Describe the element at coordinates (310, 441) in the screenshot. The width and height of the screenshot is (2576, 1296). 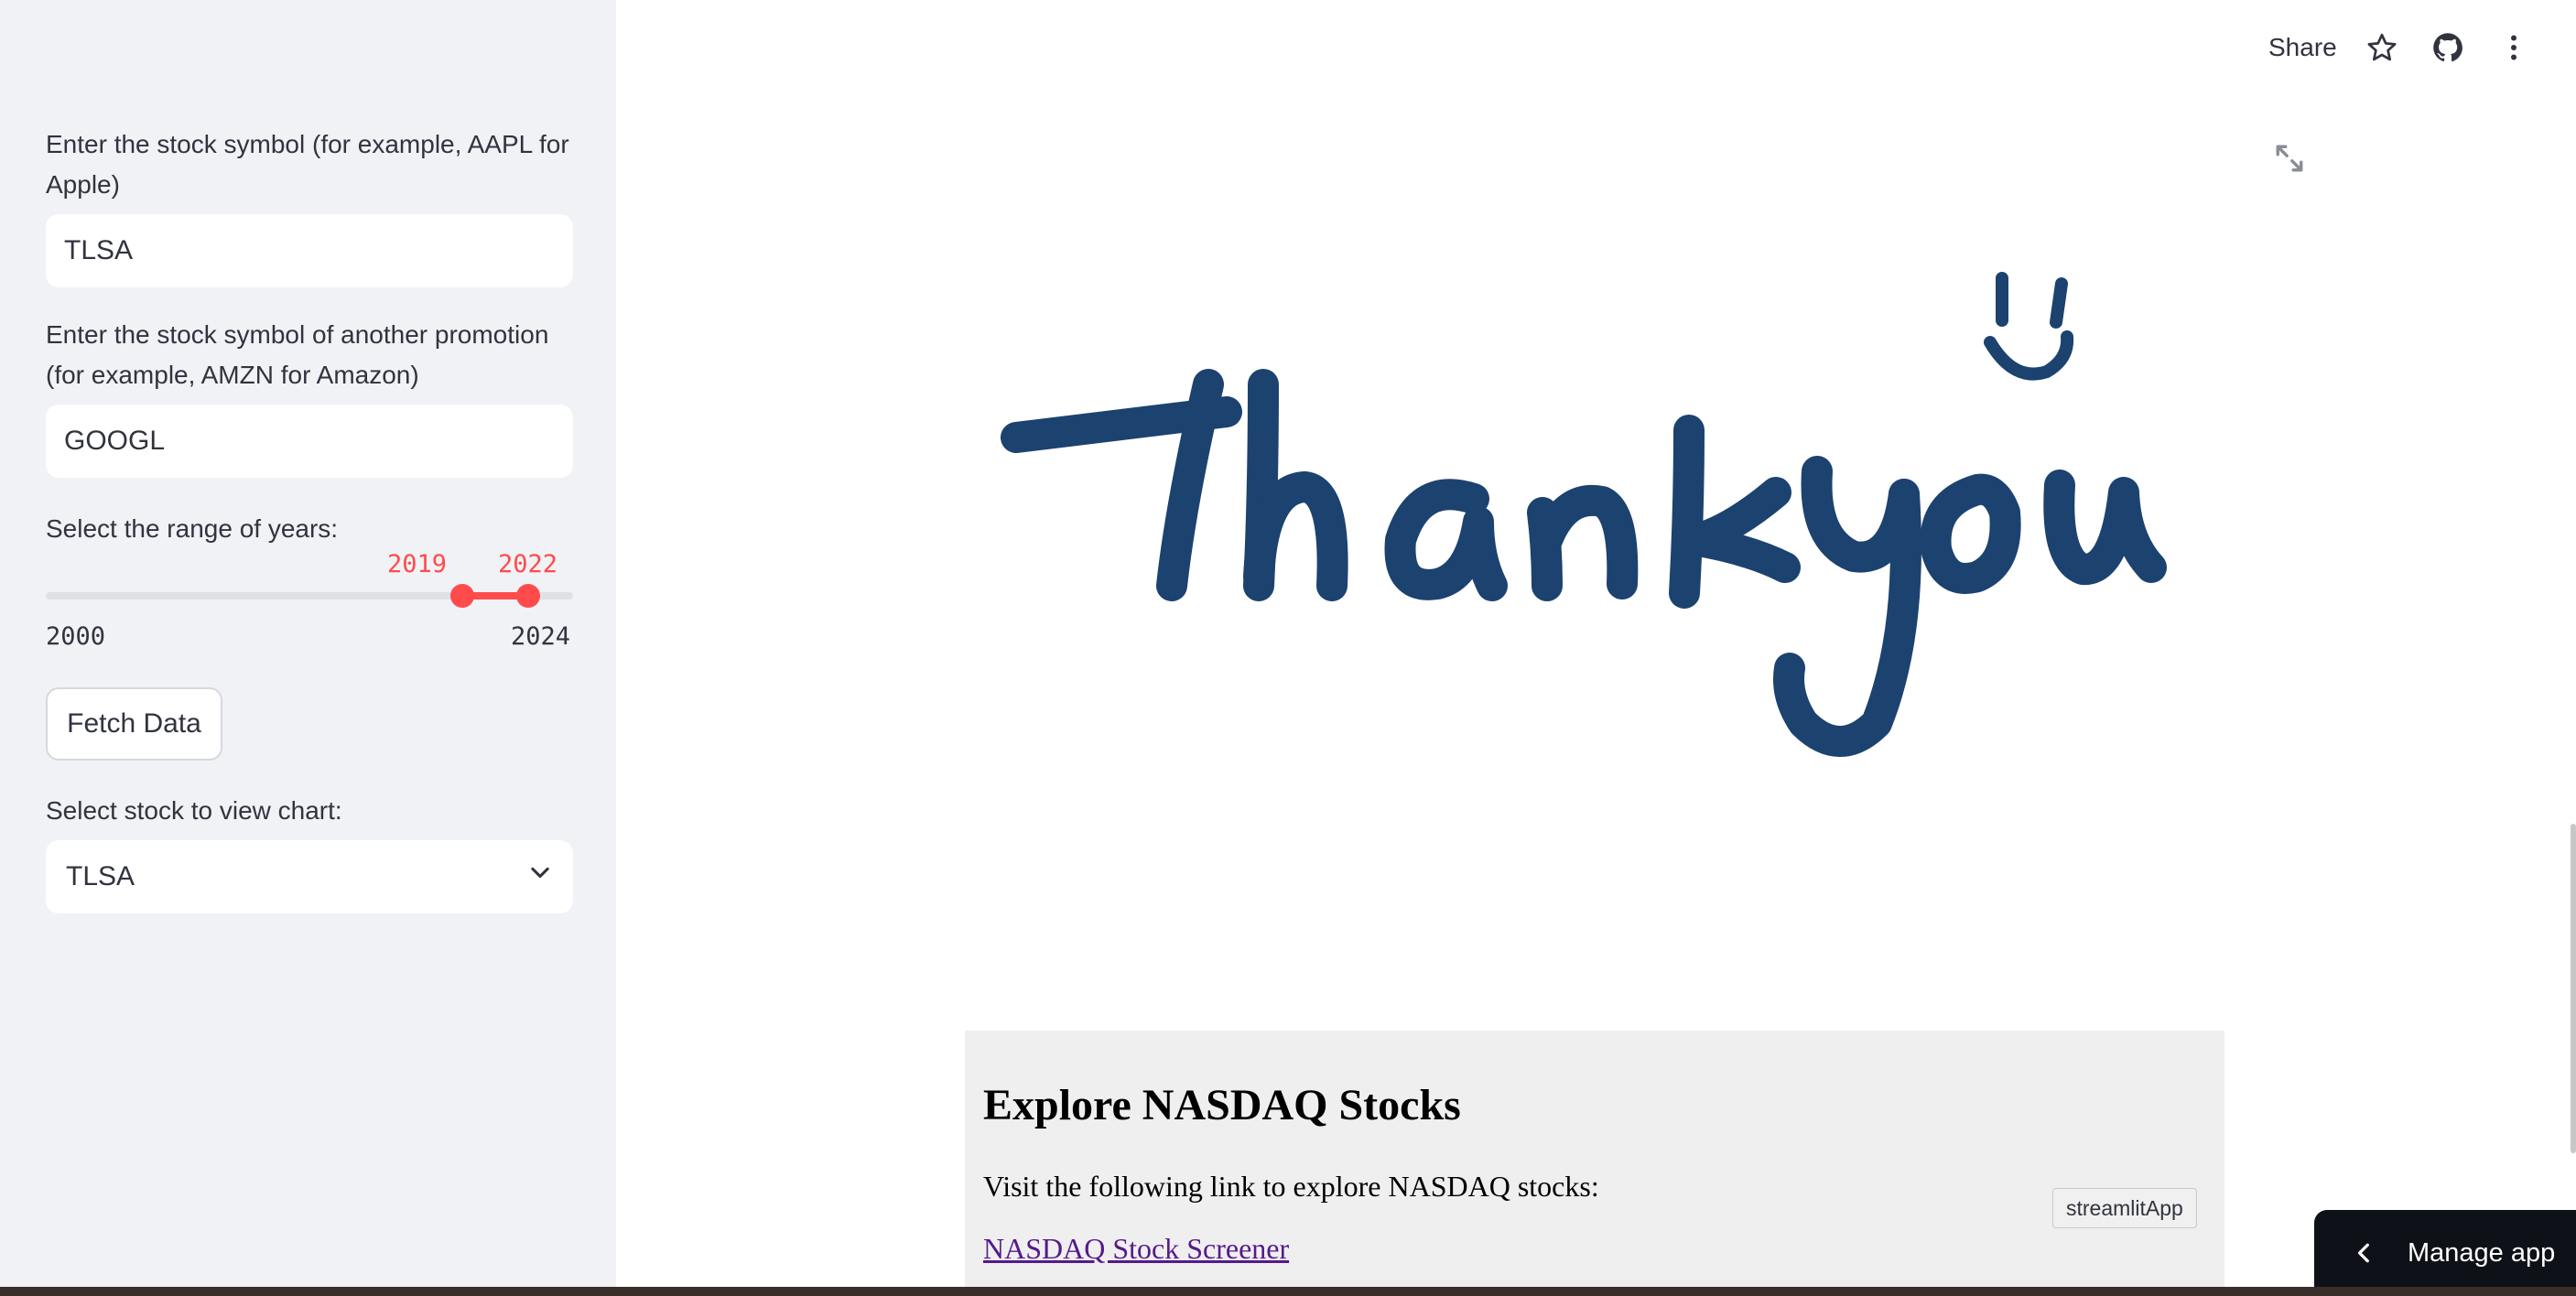
I see `symbol2-input: GOOGL` at that location.